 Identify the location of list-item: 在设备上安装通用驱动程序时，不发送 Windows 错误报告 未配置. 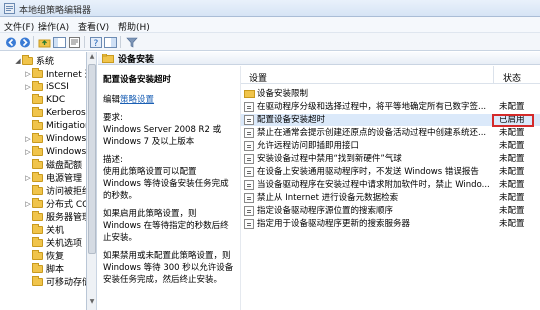
(390, 172).